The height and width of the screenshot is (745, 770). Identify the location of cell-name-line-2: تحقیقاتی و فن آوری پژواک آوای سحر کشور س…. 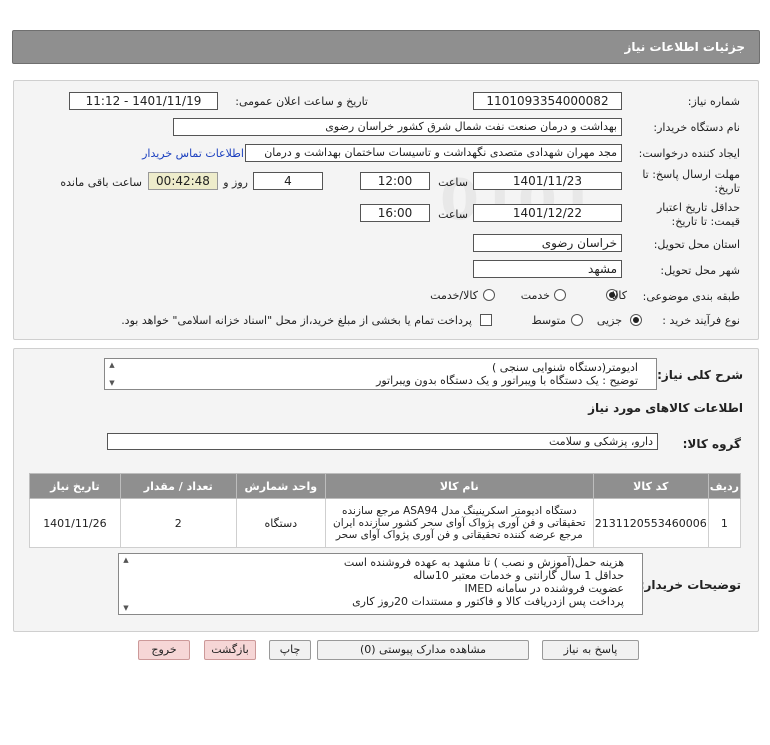
(459, 523).